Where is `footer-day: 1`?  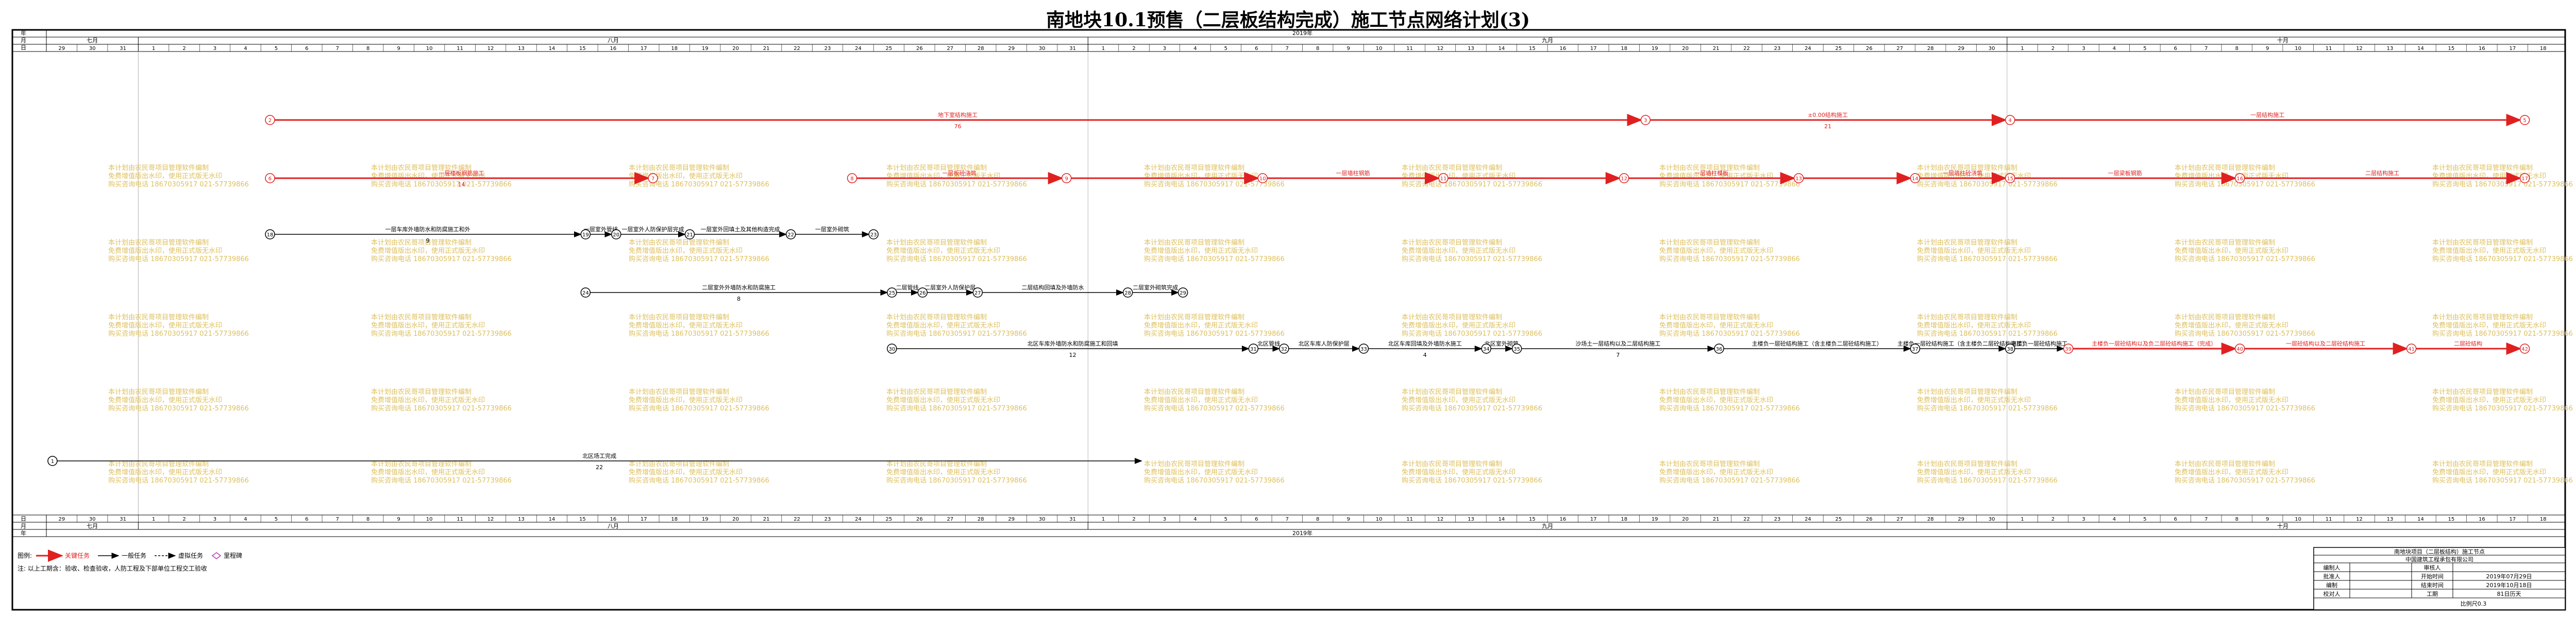 footer-day: 1 is located at coordinates (2022, 519).